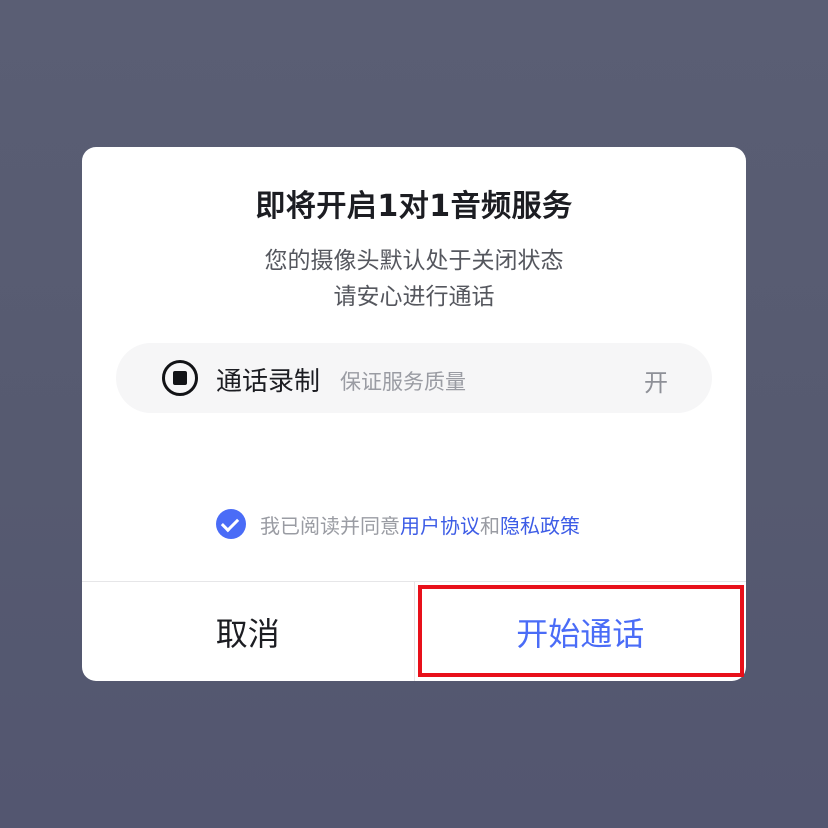  What do you see at coordinates (656, 380) in the screenshot?
I see `call-recording-status: 开` at bounding box center [656, 380].